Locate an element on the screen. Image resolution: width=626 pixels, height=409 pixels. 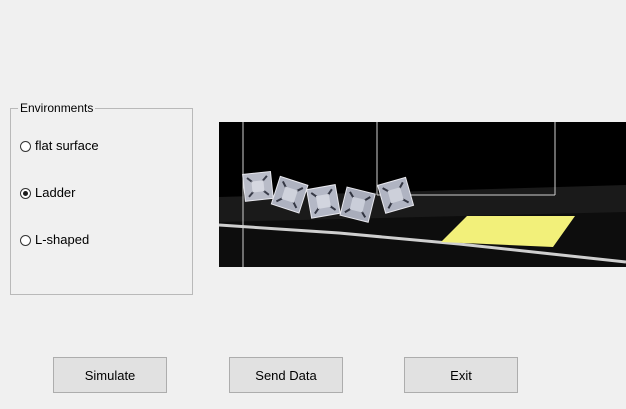
radio-ladder-indicator is located at coordinates (25, 193).